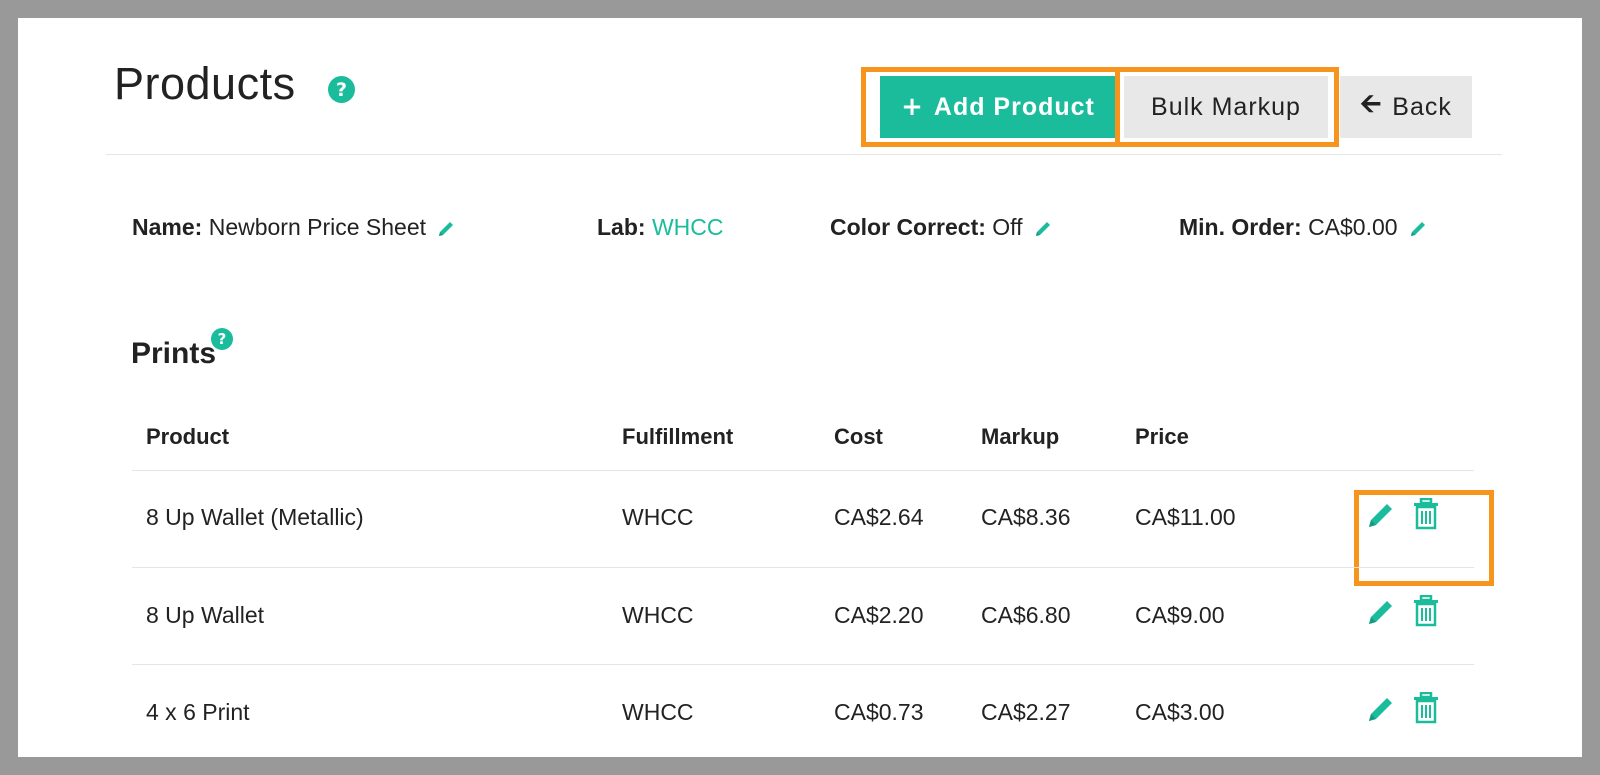 Image resolution: width=1600 pixels, height=775 pixels. I want to click on bulk-markup-label: Bulk Markup, so click(1226, 106).